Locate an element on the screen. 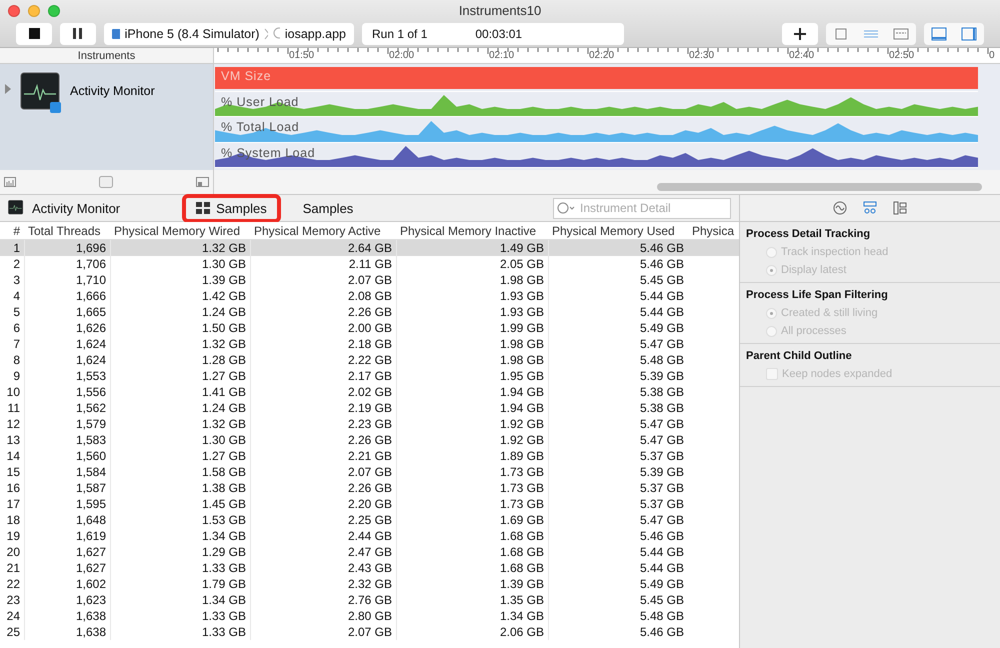  table-row: 9 1,553 1.27 GB 2.17 GB 1.95 GB 5.39 GB is located at coordinates (369, 376).